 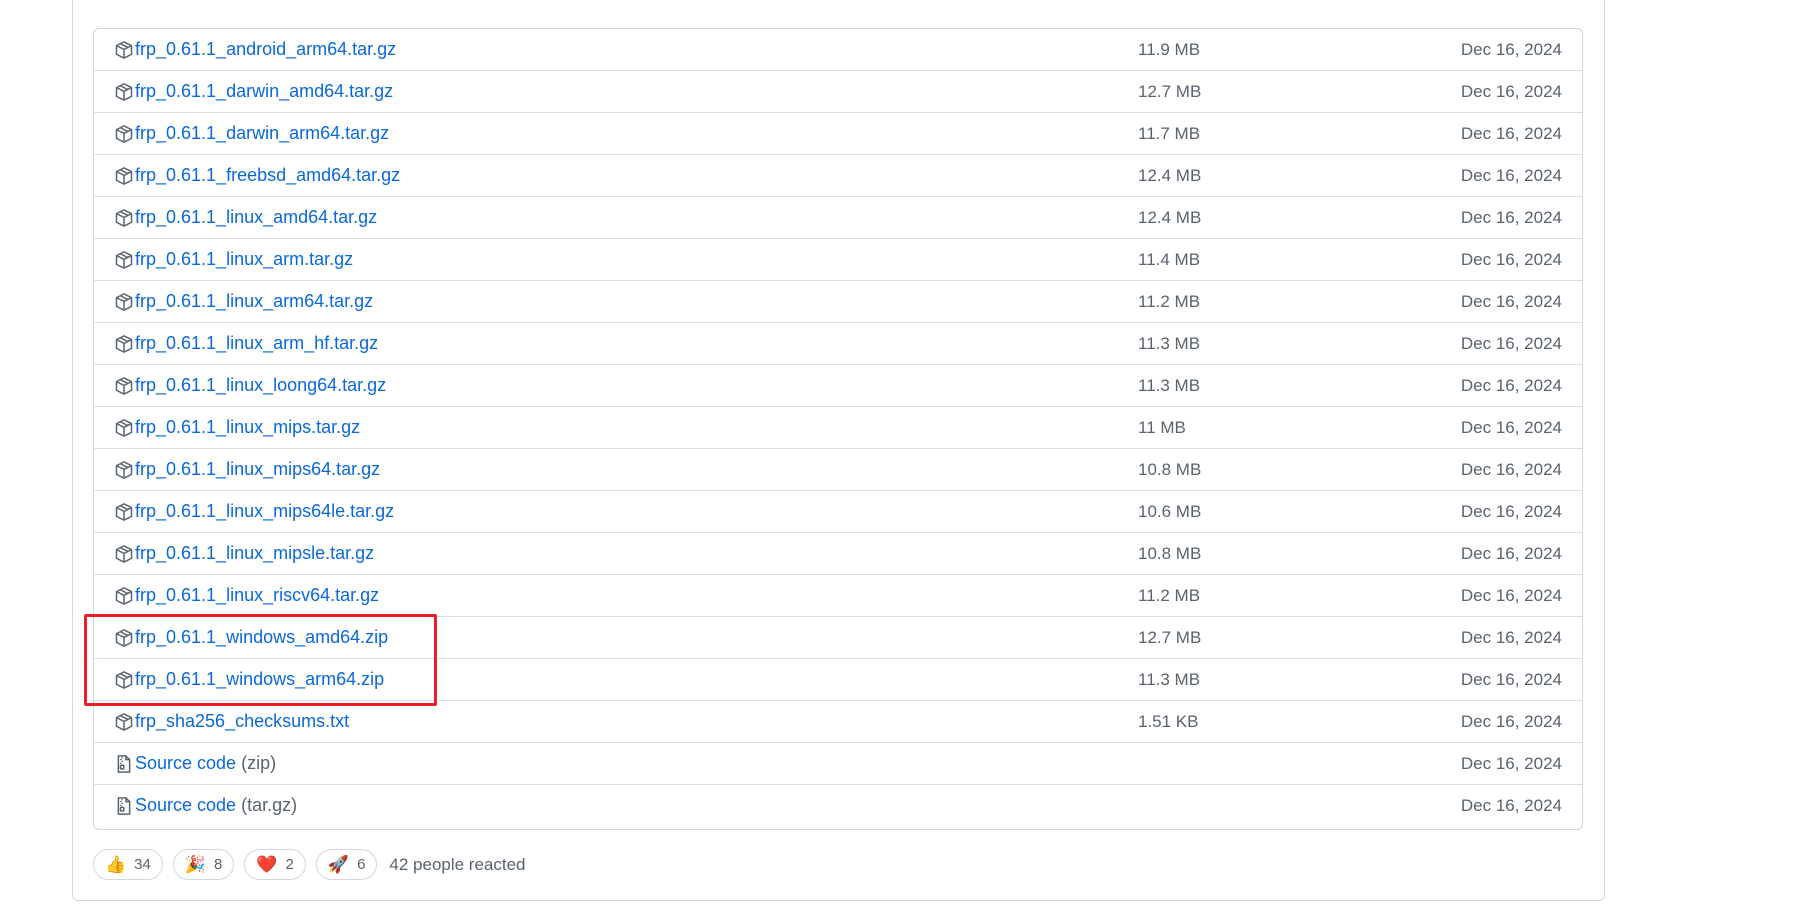 I want to click on asset-link: frp_0.61.1_linux_mips64le.tar.gz, so click(x=254, y=511).